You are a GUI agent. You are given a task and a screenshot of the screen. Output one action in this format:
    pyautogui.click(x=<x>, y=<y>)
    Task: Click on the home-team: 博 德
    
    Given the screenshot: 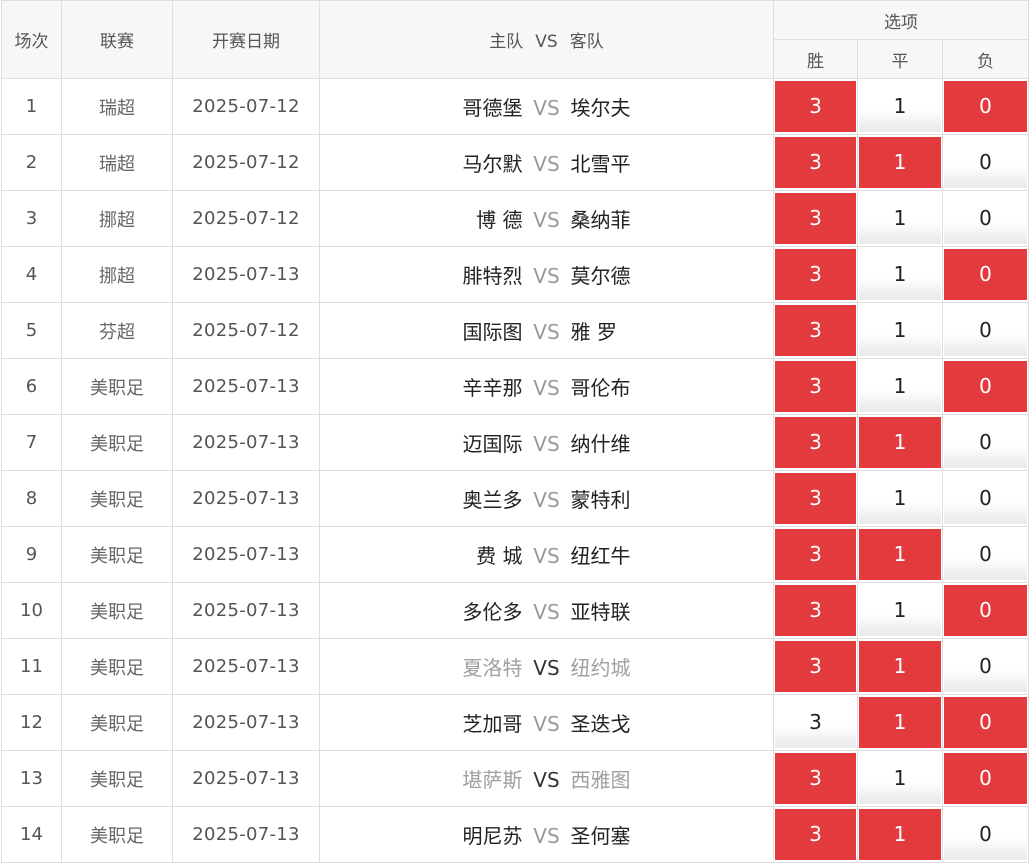 What is the action you would take?
    pyautogui.click(x=499, y=220)
    